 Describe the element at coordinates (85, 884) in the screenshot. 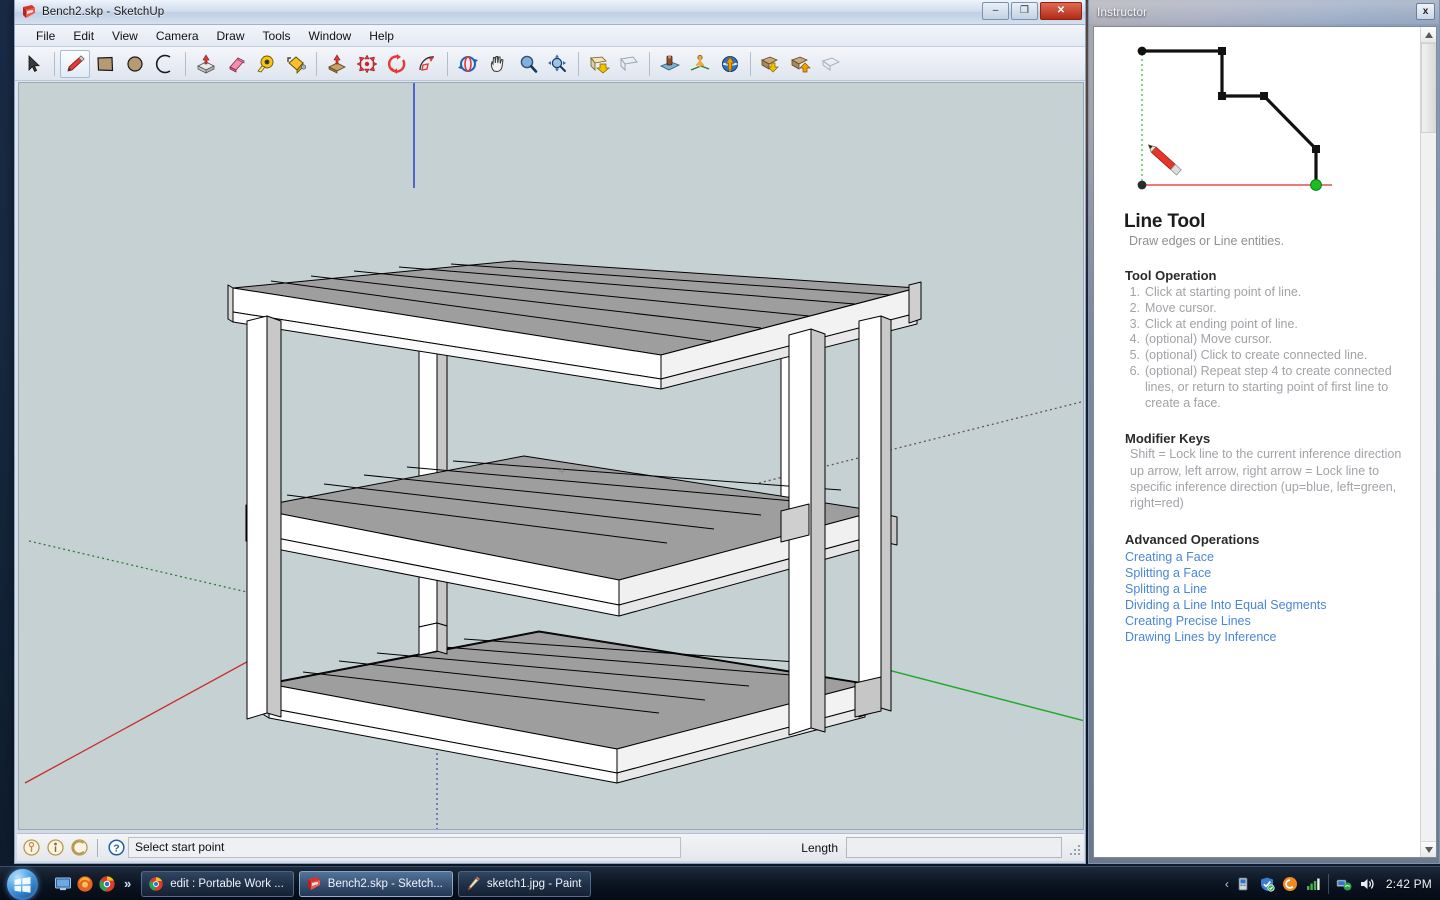

I see `firefox-icon` at that location.